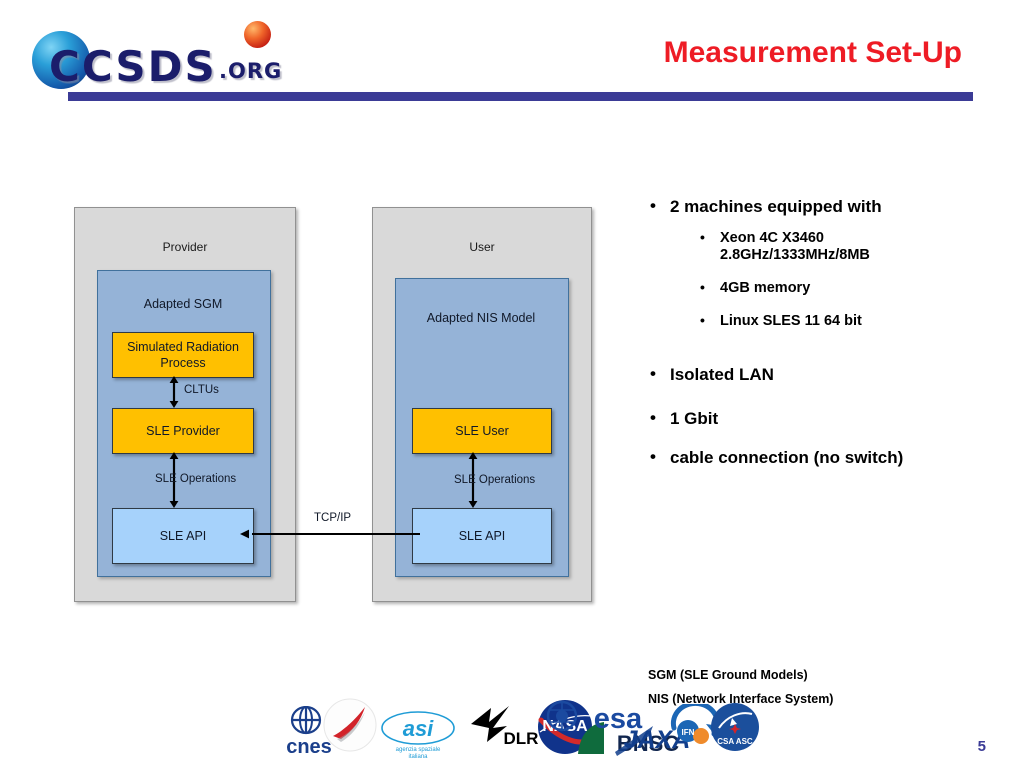 Image resolution: width=1024 pixels, height=768 pixels. I want to click on cltus-arrow, so click(174, 392).